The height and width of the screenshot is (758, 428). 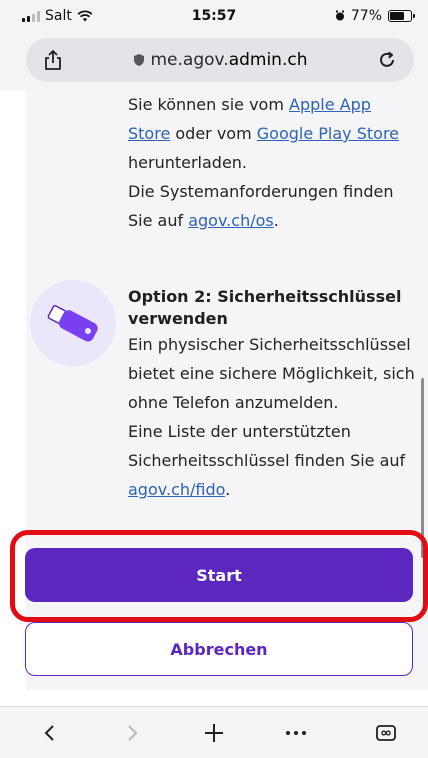 I want to click on url-domain-prefix: me.agov., so click(x=189, y=60).